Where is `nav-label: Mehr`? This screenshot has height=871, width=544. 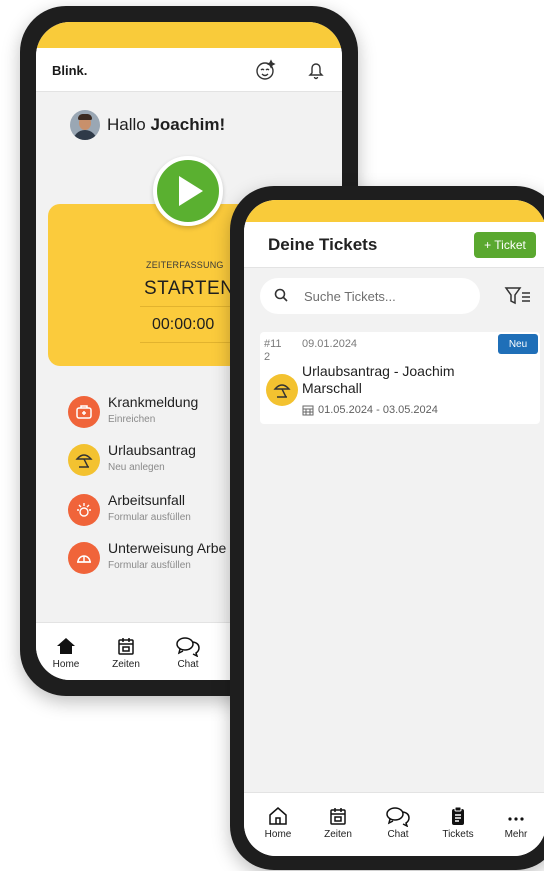 nav-label: Mehr is located at coordinates (516, 834).